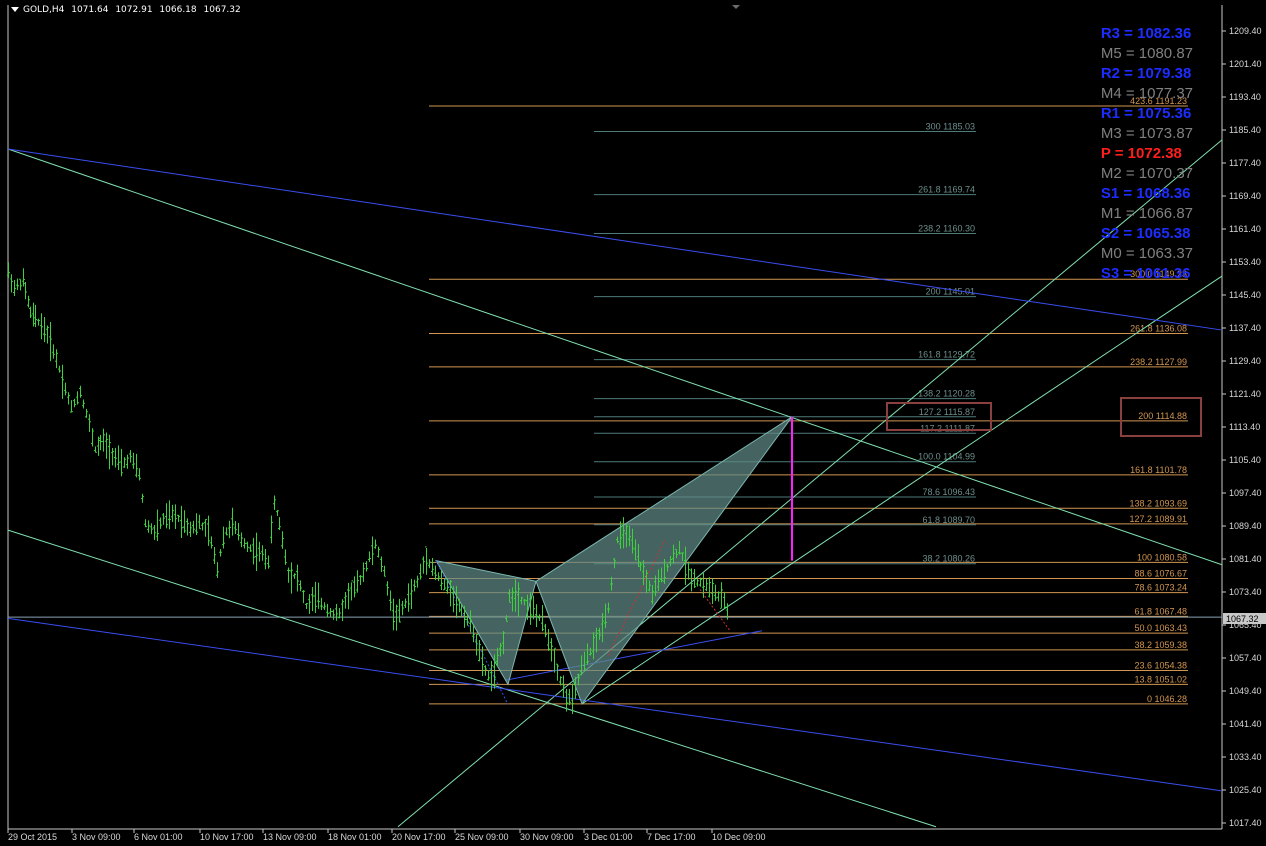 The height and width of the screenshot is (846, 1266). What do you see at coordinates (1245, 757) in the screenshot?
I see `y-tick-label-22: 1033.40` at bounding box center [1245, 757].